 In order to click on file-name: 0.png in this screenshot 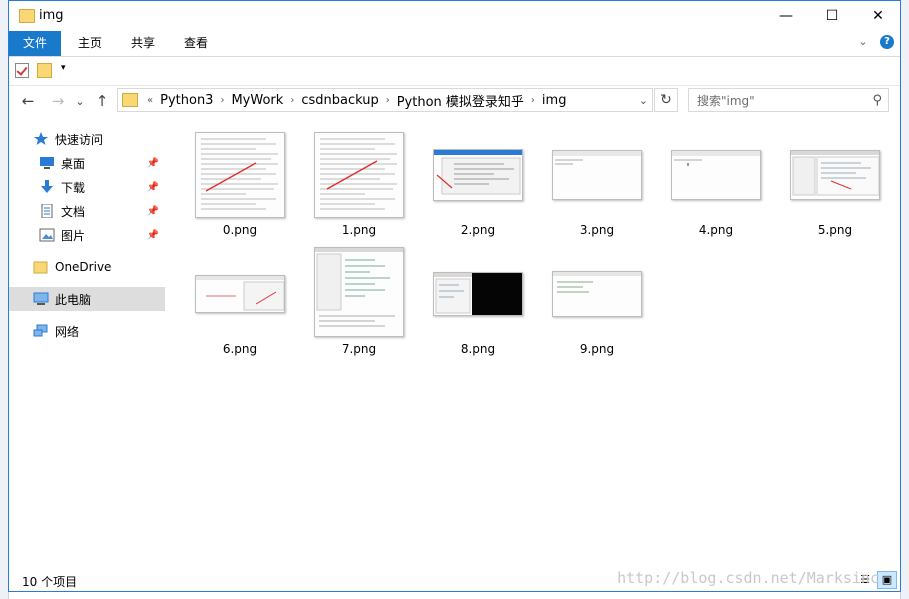, I will do `click(240, 230)`.